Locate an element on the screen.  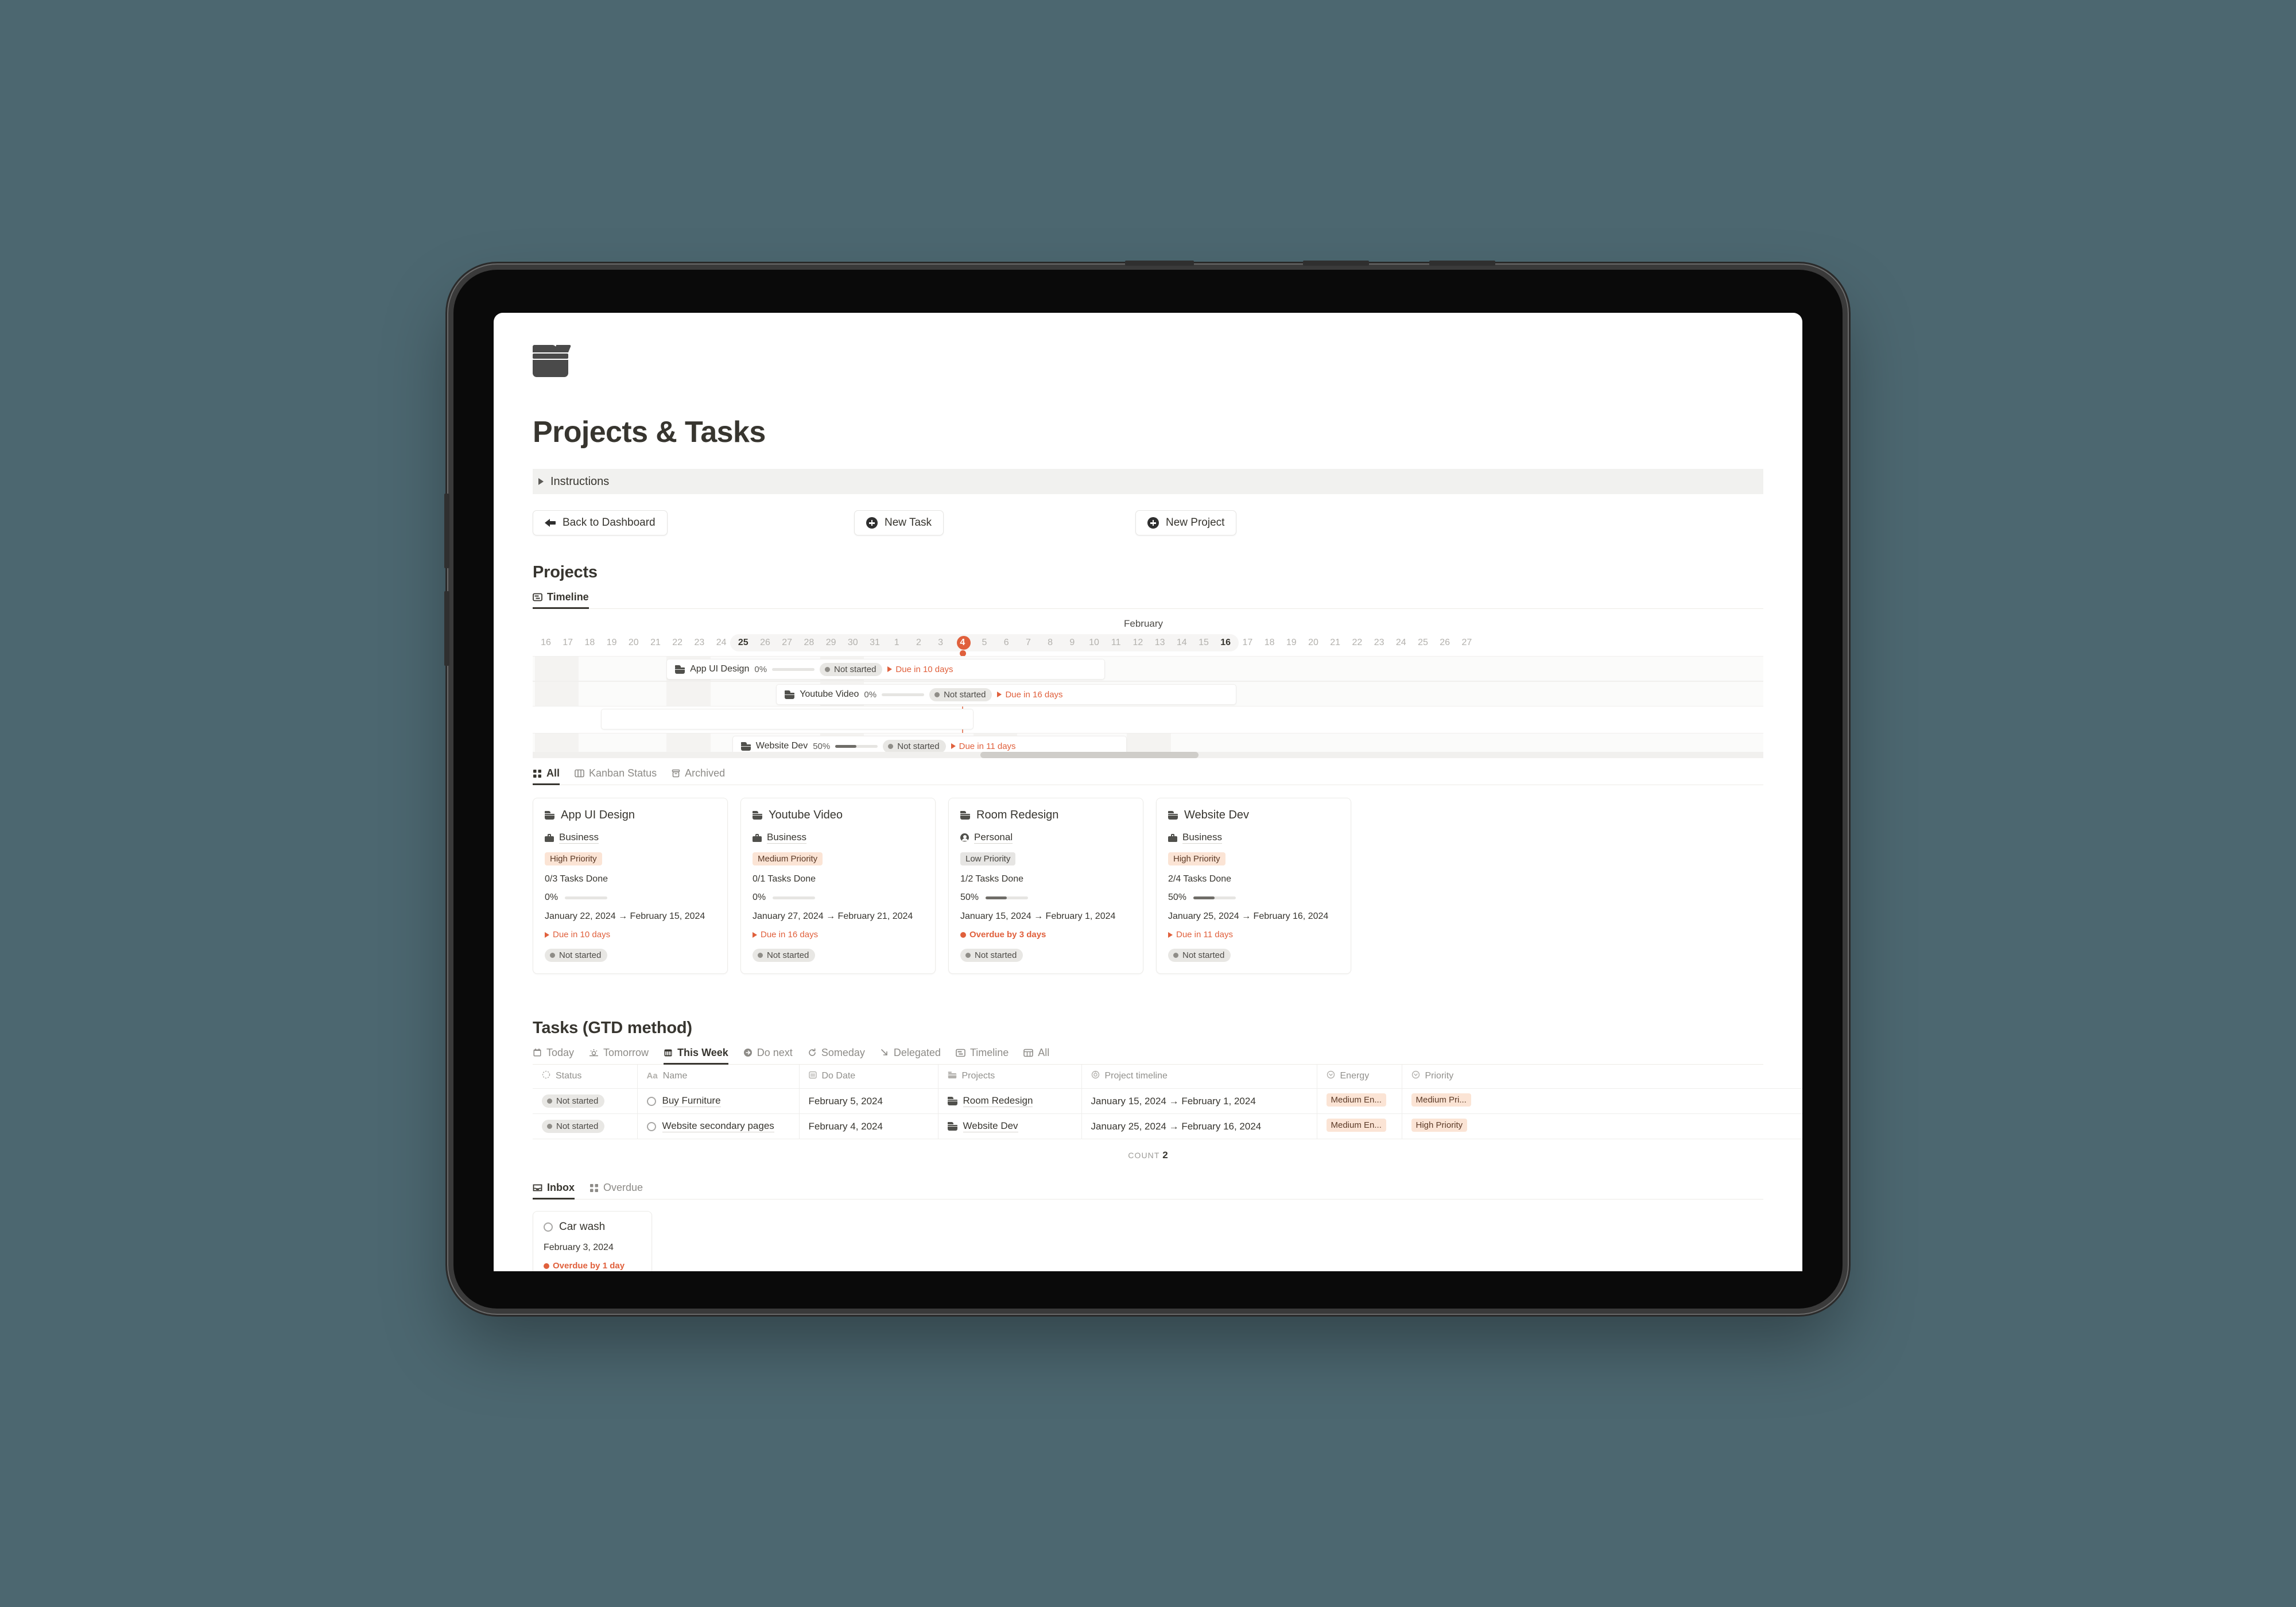
tasks-count-value: 2 is located at coordinates (1165, 1155).